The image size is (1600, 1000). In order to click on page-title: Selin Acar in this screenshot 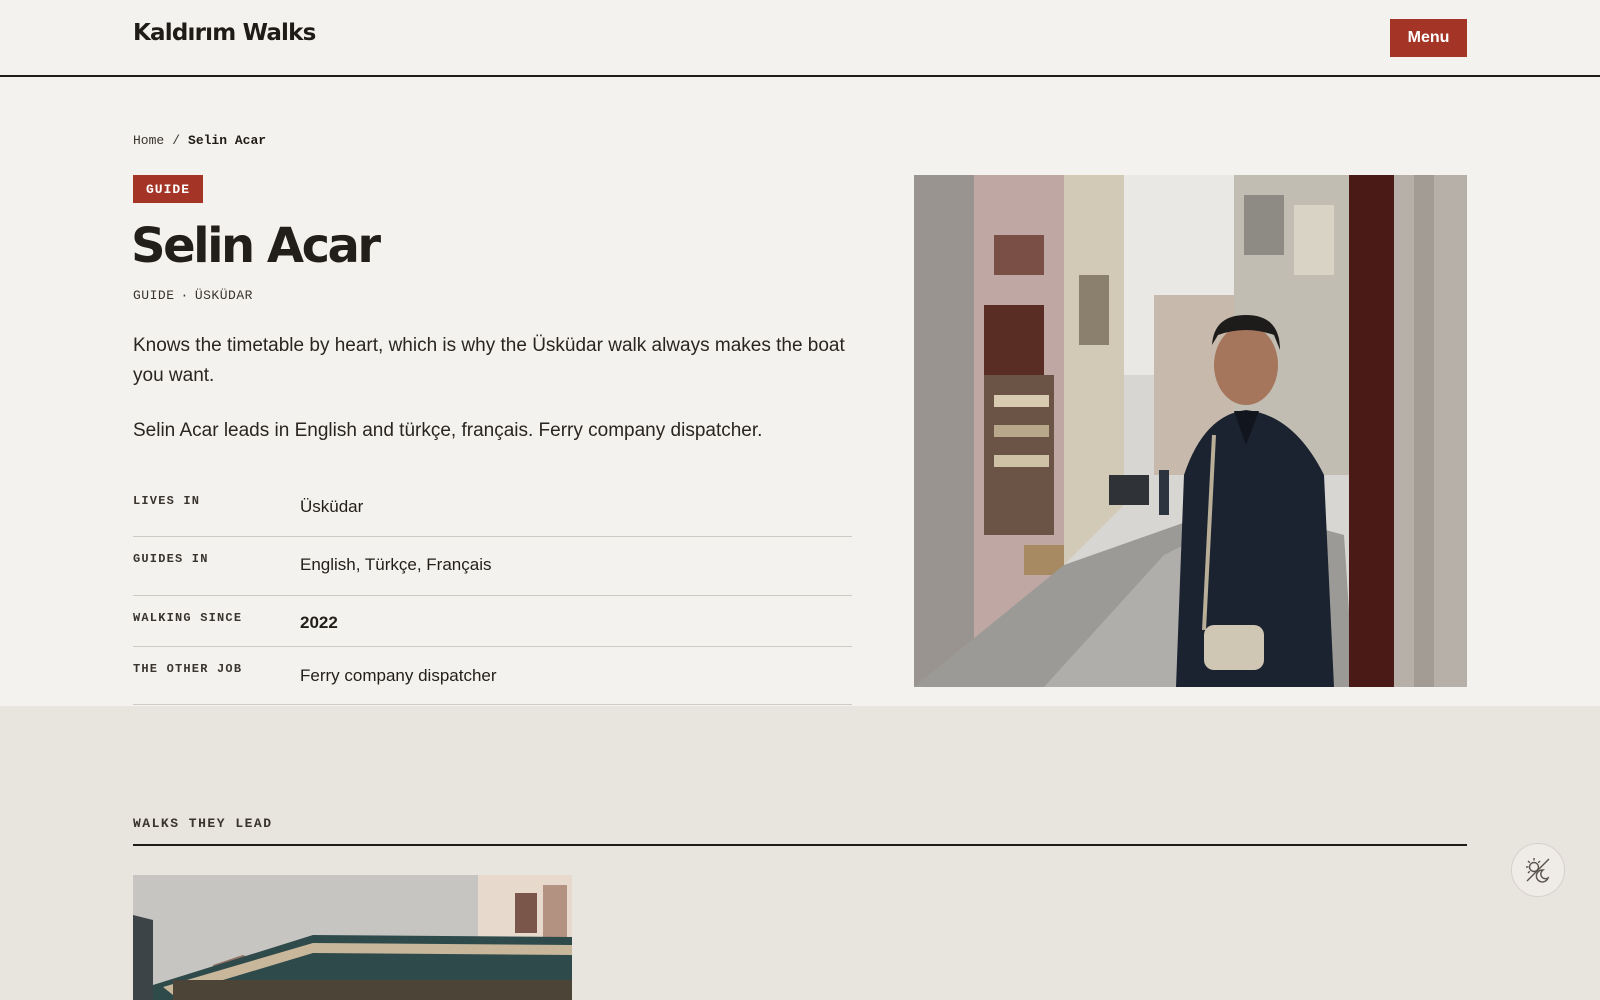, I will do `click(256, 246)`.